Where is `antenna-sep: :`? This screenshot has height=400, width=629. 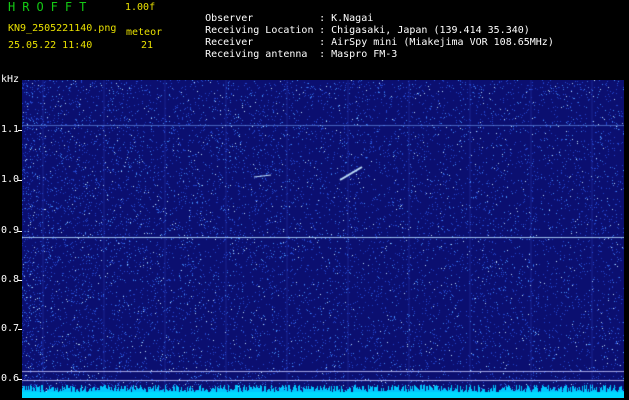
antenna-sep: : is located at coordinates (322, 54).